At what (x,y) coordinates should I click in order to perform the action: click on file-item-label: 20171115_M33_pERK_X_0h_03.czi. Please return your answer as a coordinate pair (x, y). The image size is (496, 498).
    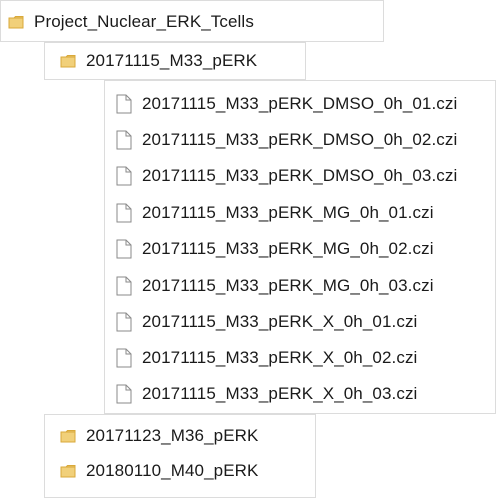
    Looking at the image, I should click on (280, 393).